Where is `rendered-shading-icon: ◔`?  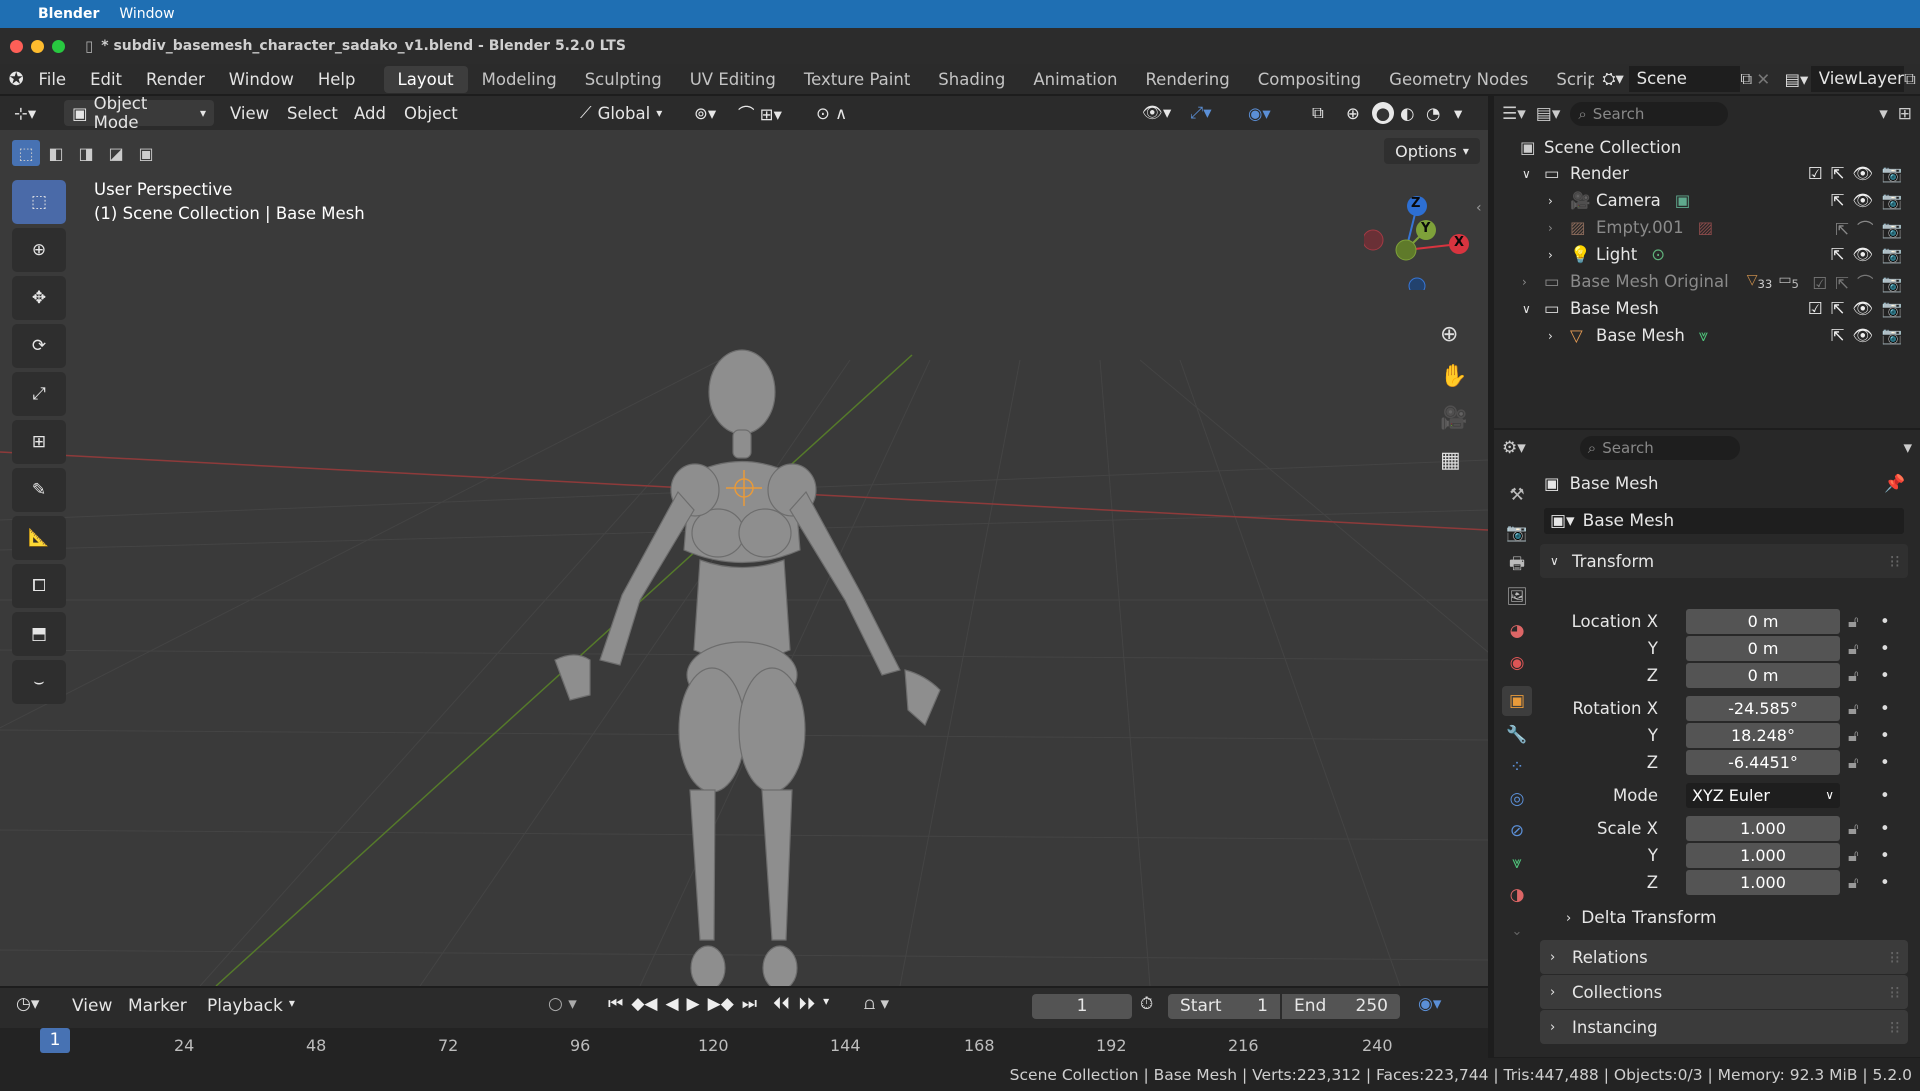 rendered-shading-icon: ◔ is located at coordinates (1433, 113).